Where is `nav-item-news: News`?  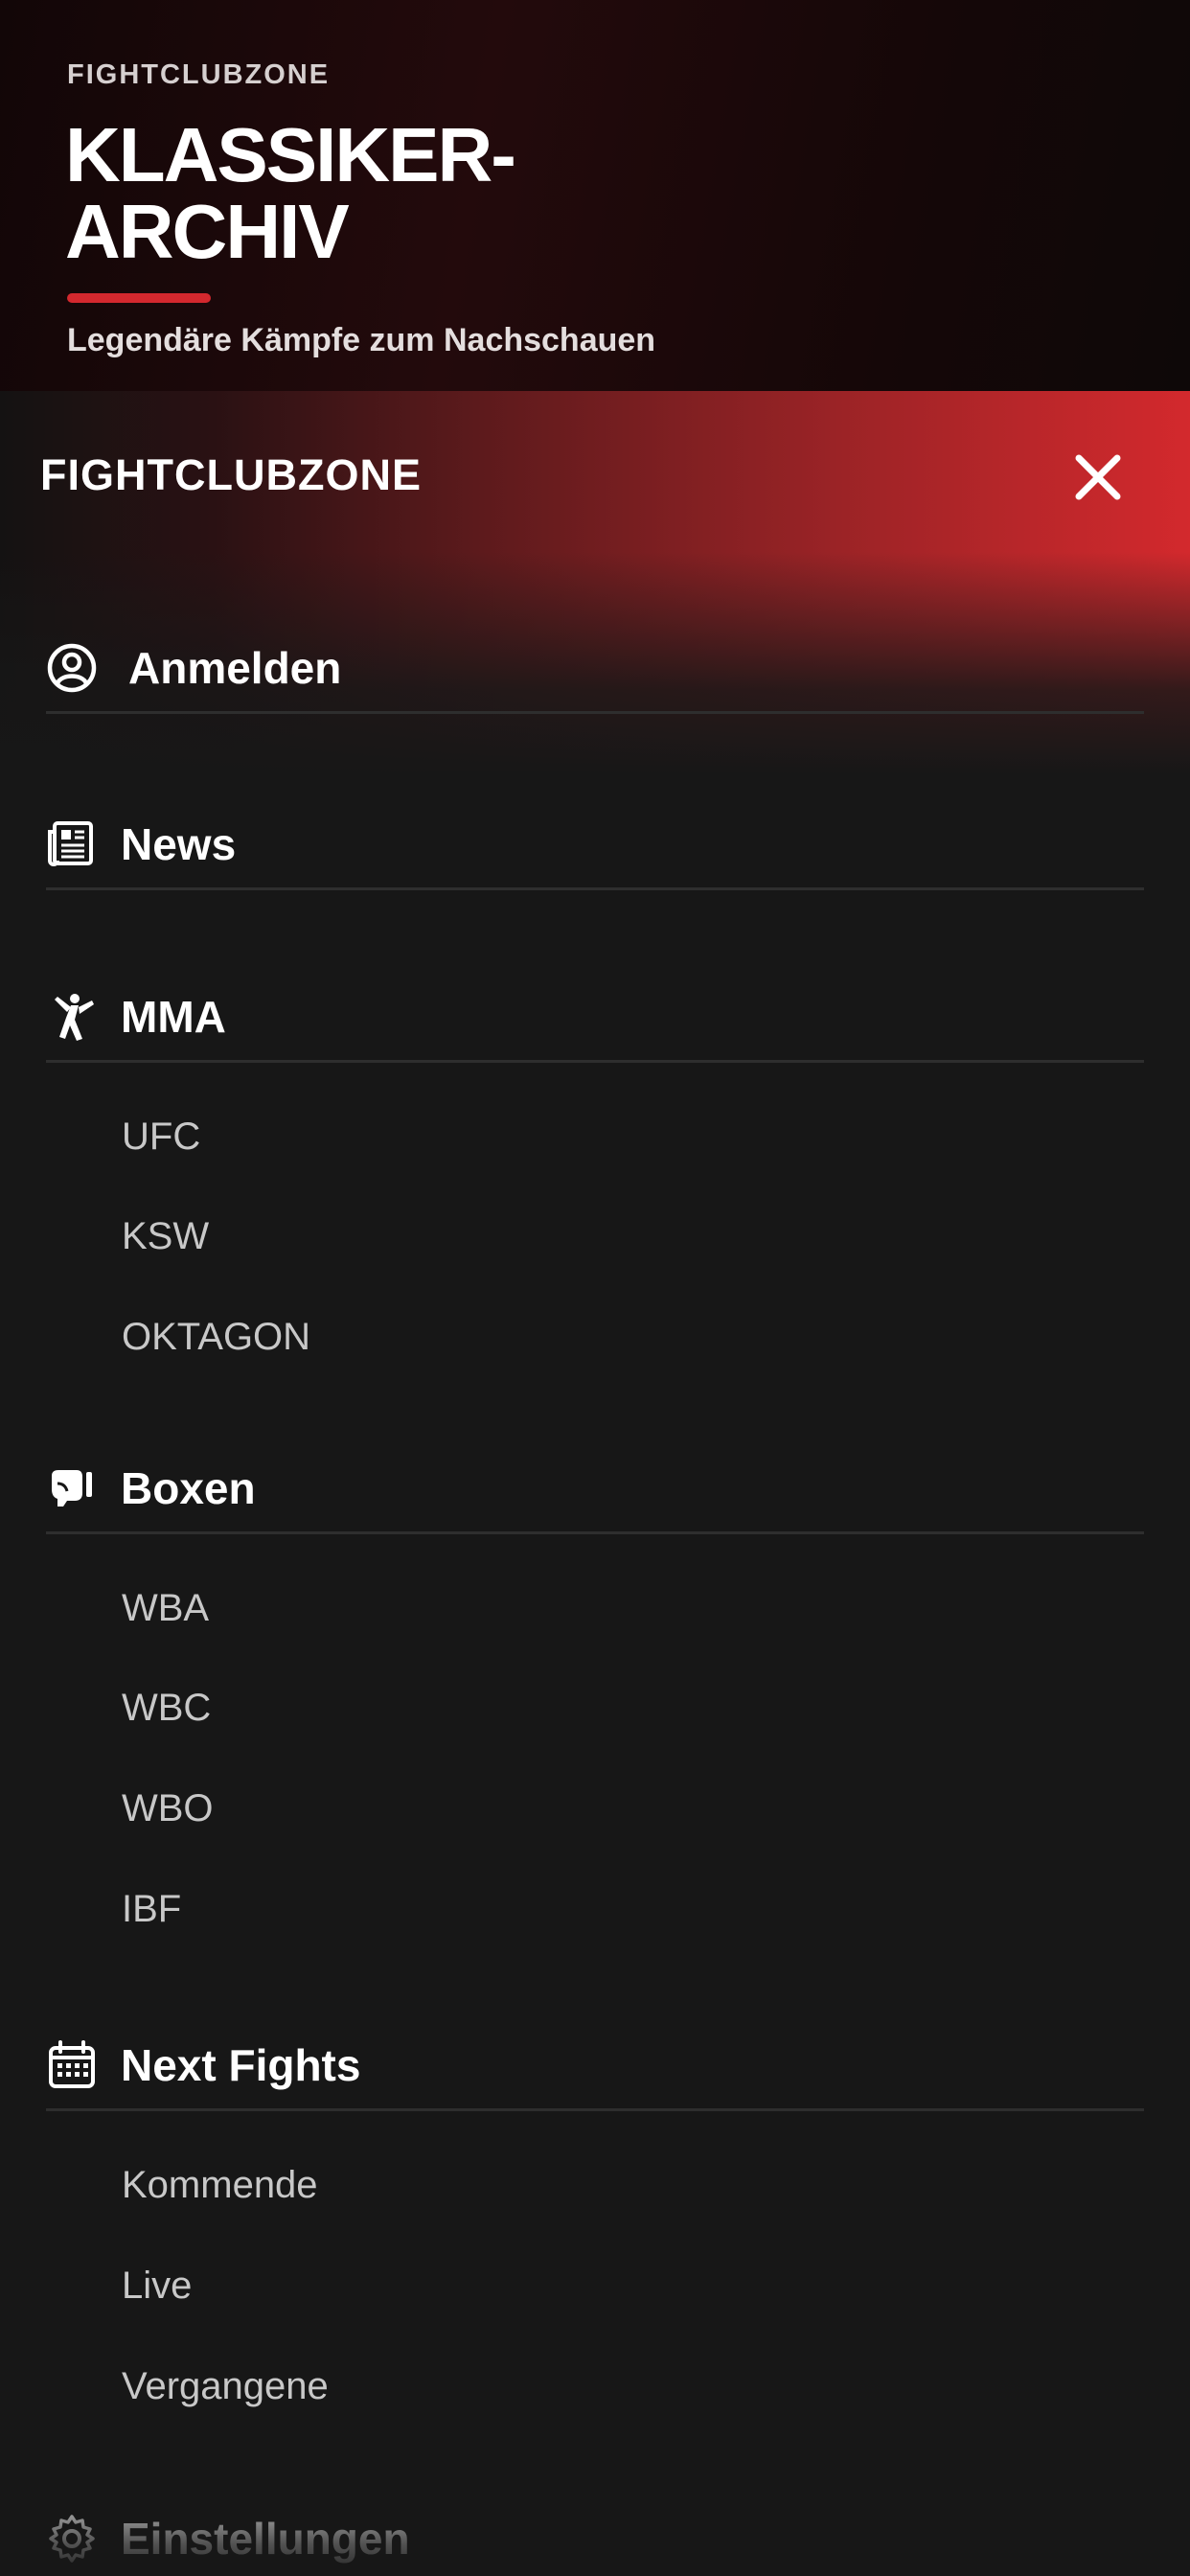 nav-item-news: News is located at coordinates (595, 845).